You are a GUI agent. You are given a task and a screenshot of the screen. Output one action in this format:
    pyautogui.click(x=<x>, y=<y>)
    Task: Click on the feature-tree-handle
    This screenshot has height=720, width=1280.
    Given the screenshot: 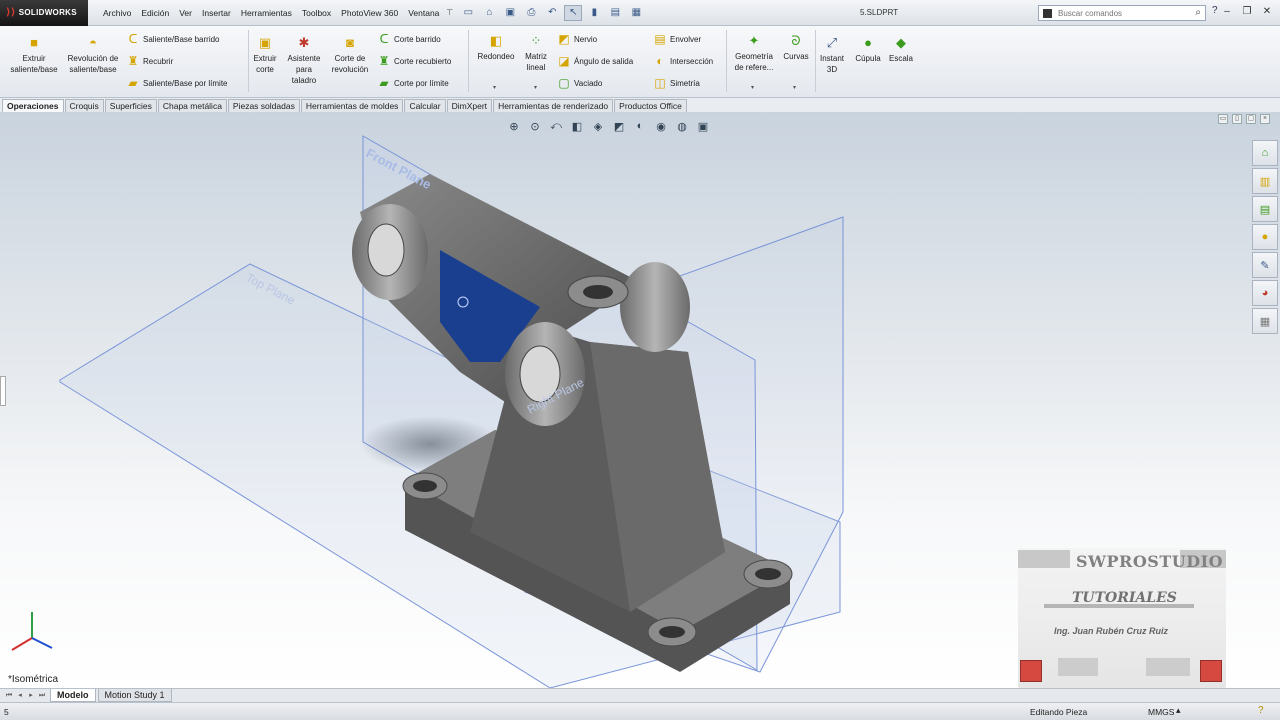 What is the action you would take?
    pyautogui.click(x=3, y=391)
    